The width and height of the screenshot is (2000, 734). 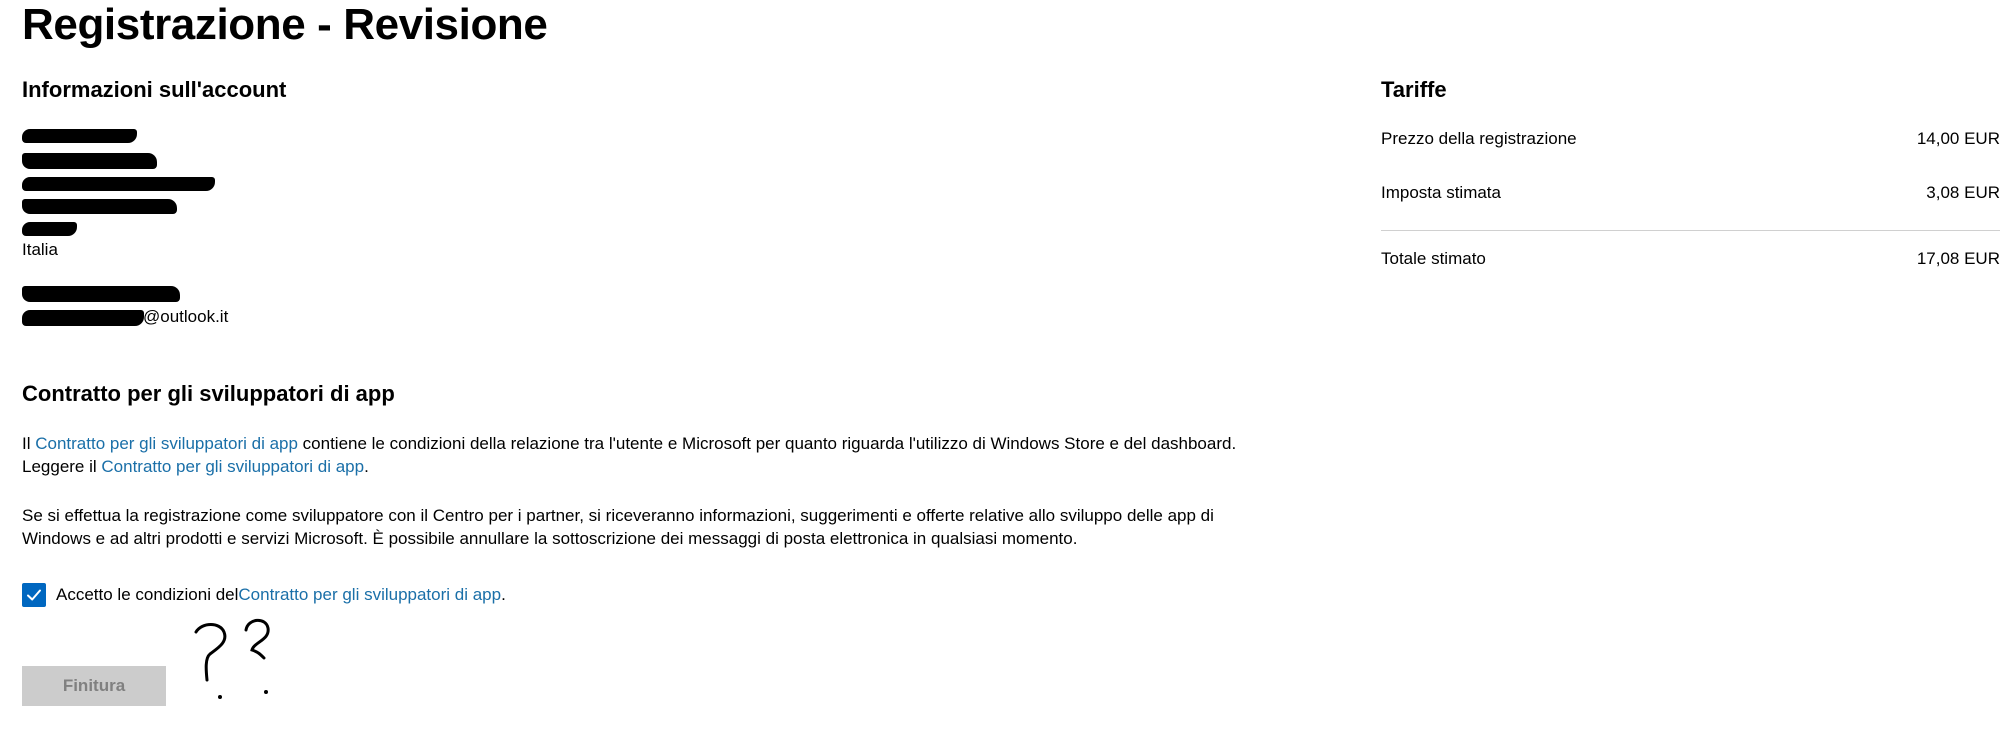 What do you see at coordinates (94, 686) in the screenshot?
I see `finish-button: Finitura` at bounding box center [94, 686].